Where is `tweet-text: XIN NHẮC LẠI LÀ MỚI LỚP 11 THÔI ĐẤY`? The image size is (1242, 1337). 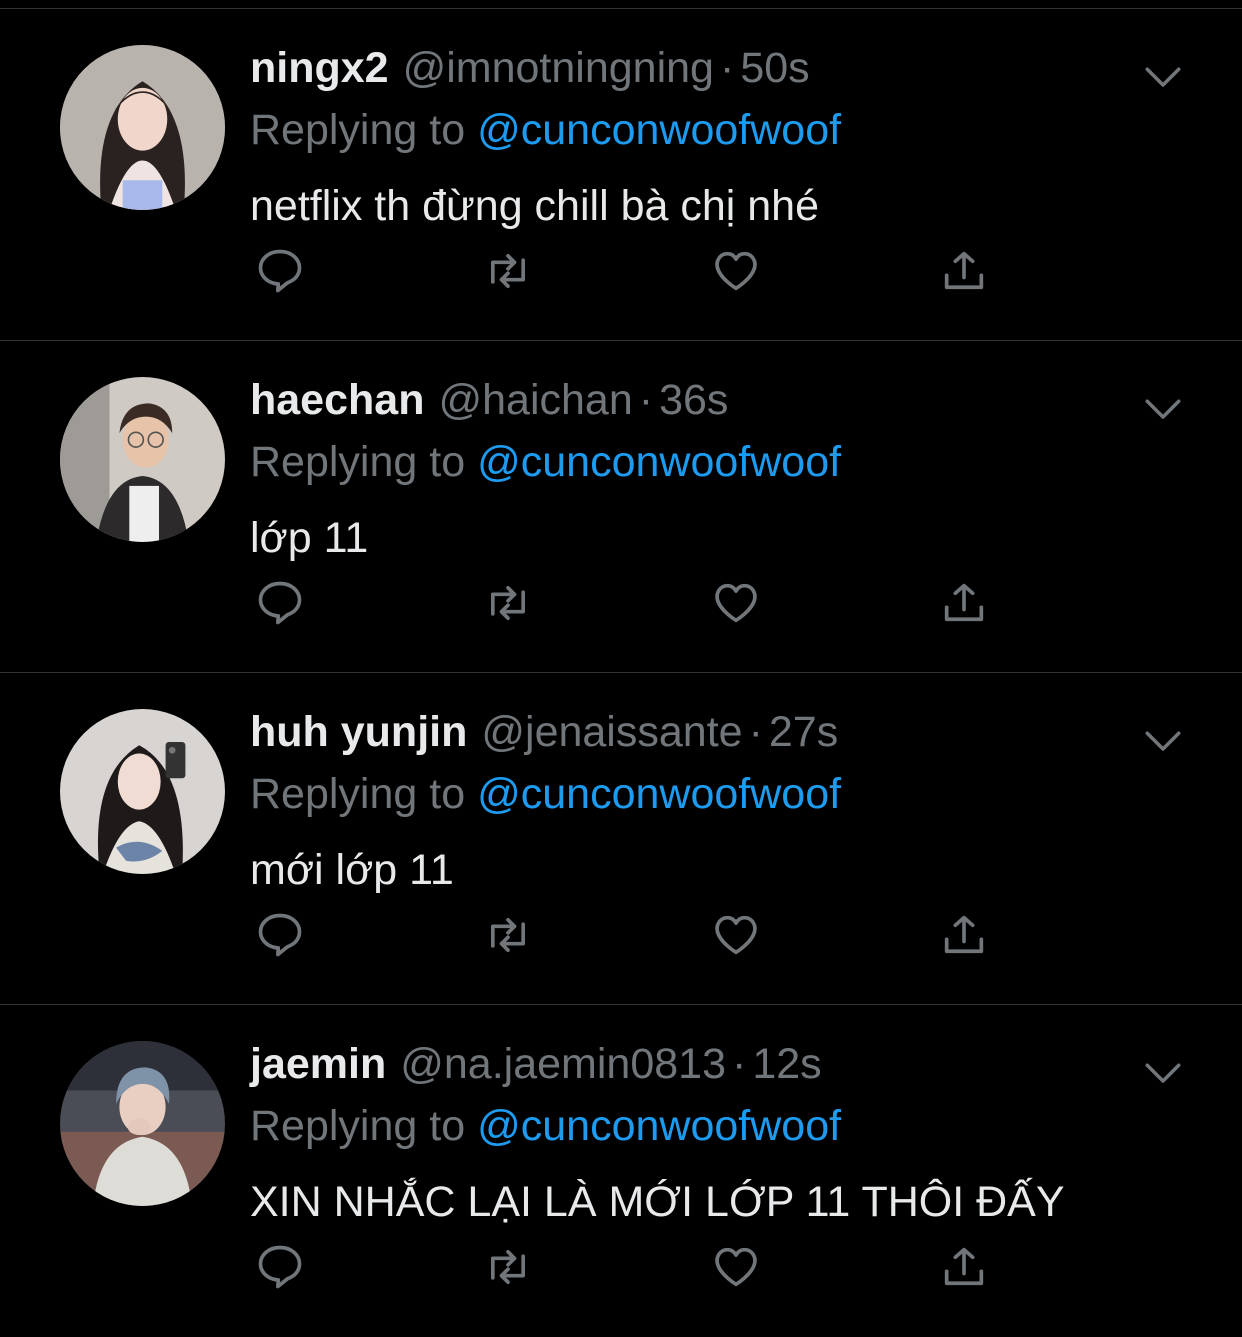 tweet-text: XIN NHẮC LẠI LÀ MỚI LỚP 11 THÔI ĐẤY is located at coordinates (657, 1202).